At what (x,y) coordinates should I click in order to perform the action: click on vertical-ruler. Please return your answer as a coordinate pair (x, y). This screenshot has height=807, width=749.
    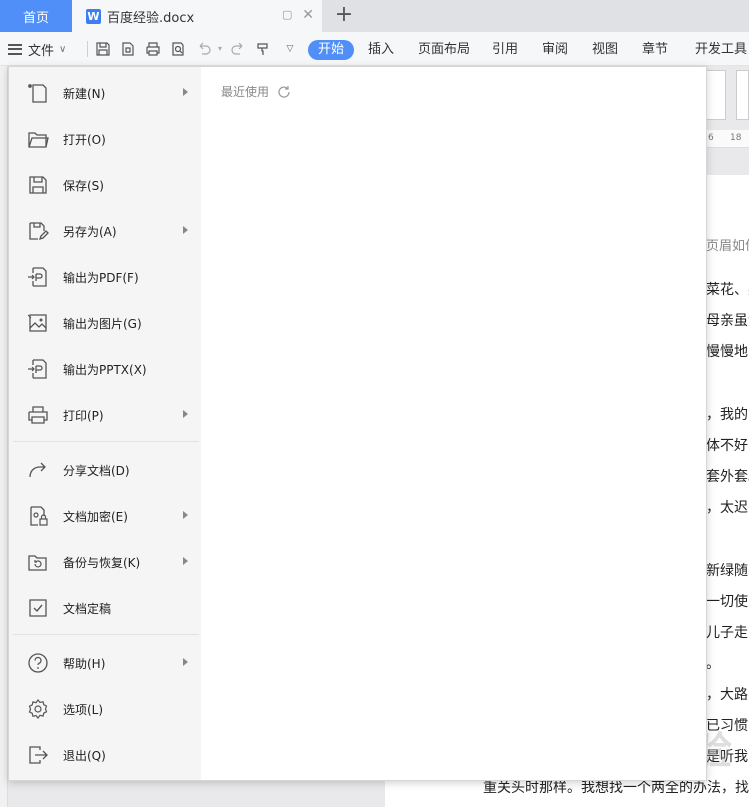
    Looking at the image, I should click on (4, 436).